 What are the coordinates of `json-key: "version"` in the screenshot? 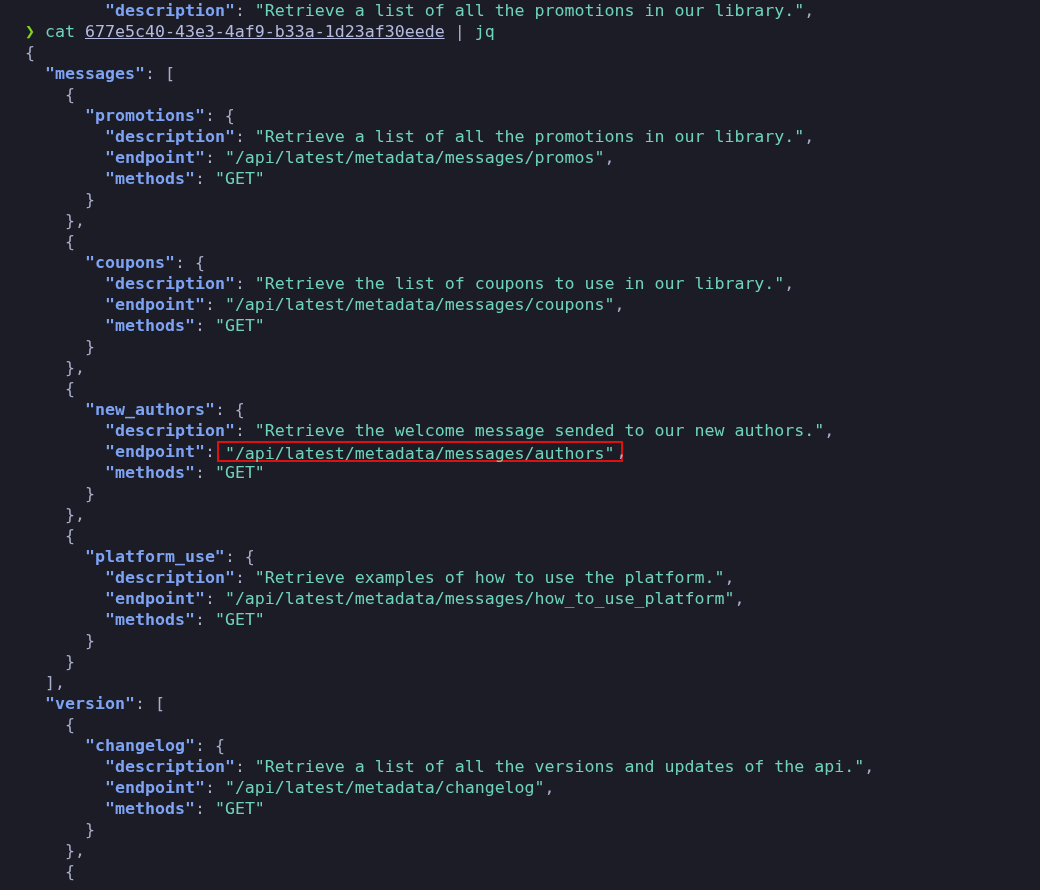 It's located at (90, 703).